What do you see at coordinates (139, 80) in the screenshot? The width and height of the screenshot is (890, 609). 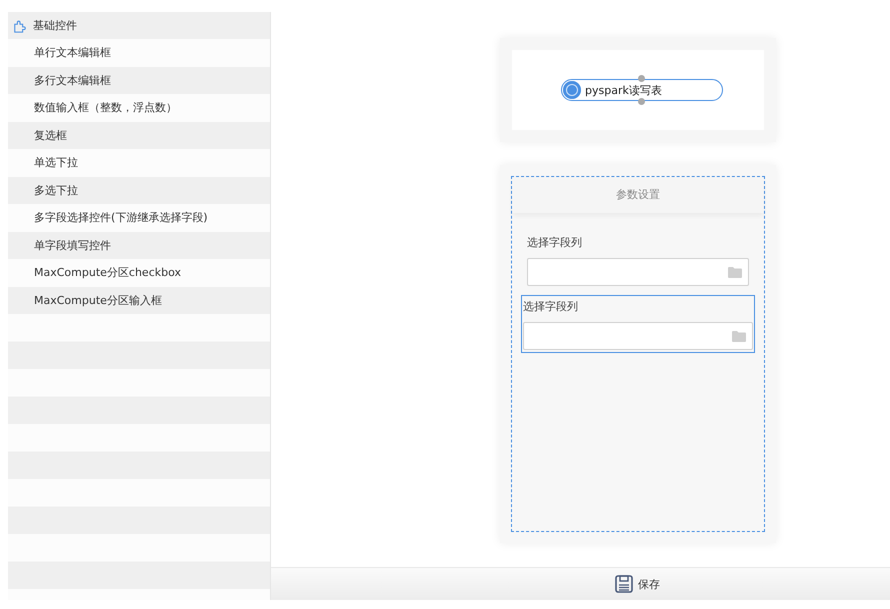 I see `sidebar-item: 多行文本编辑框` at bounding box center [139, 80].